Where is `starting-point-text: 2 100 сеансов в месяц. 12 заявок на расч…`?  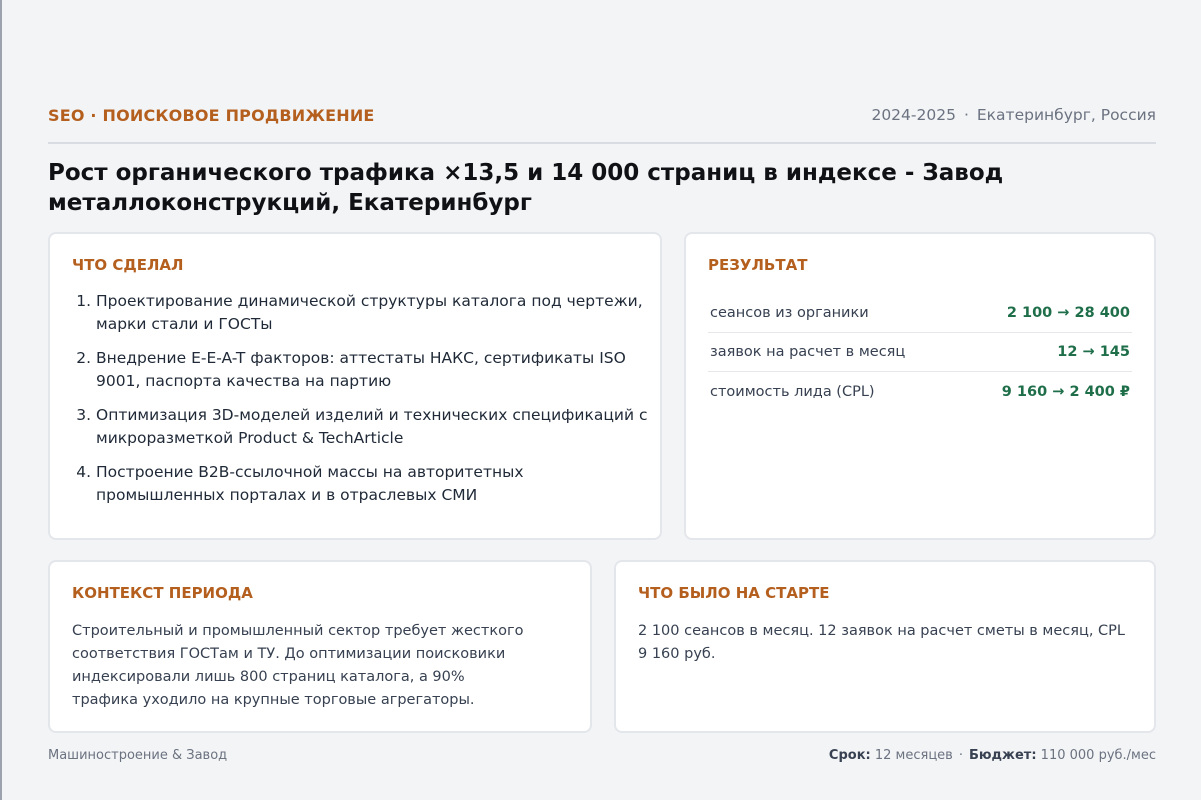
starting-point-text: 2 100 сеансов в месяц. 12 заявок на расч… is located at coordinates (881, 642).